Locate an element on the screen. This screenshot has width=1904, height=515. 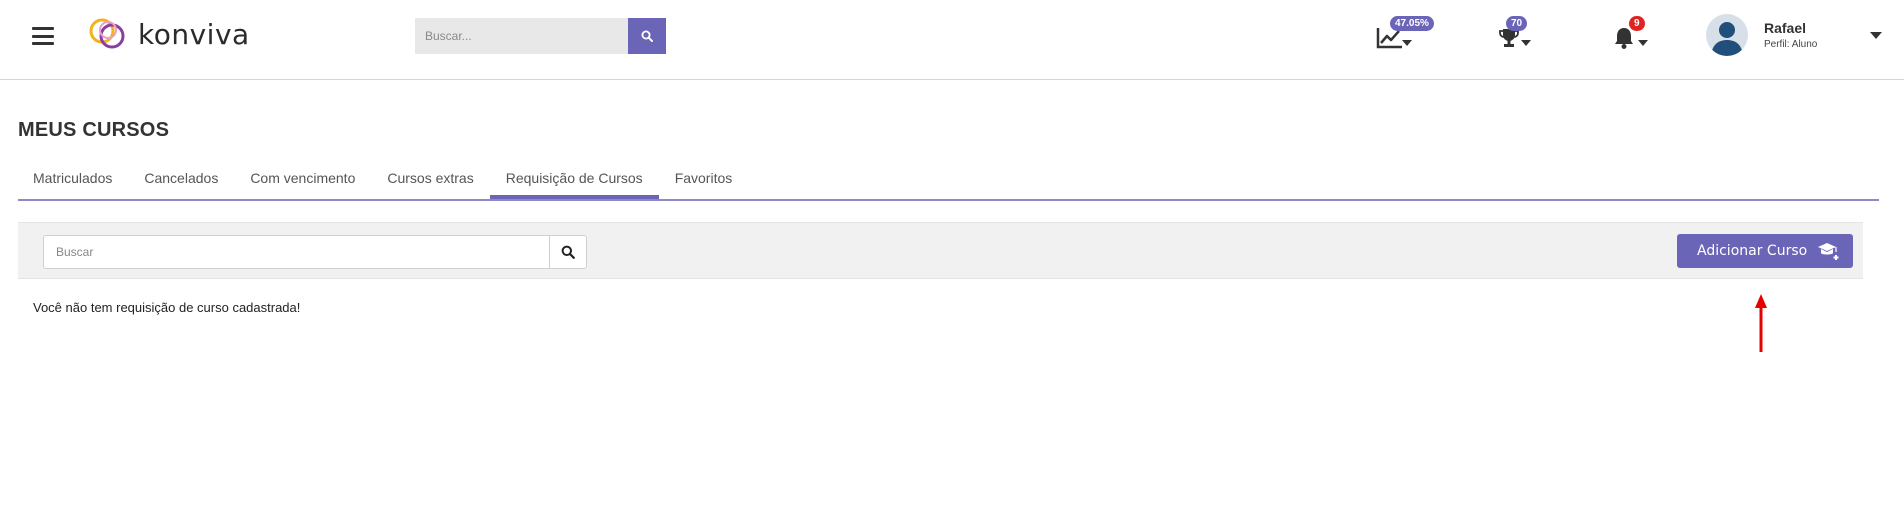
trophy-caret-icon is located at coordinates (1526, 43).